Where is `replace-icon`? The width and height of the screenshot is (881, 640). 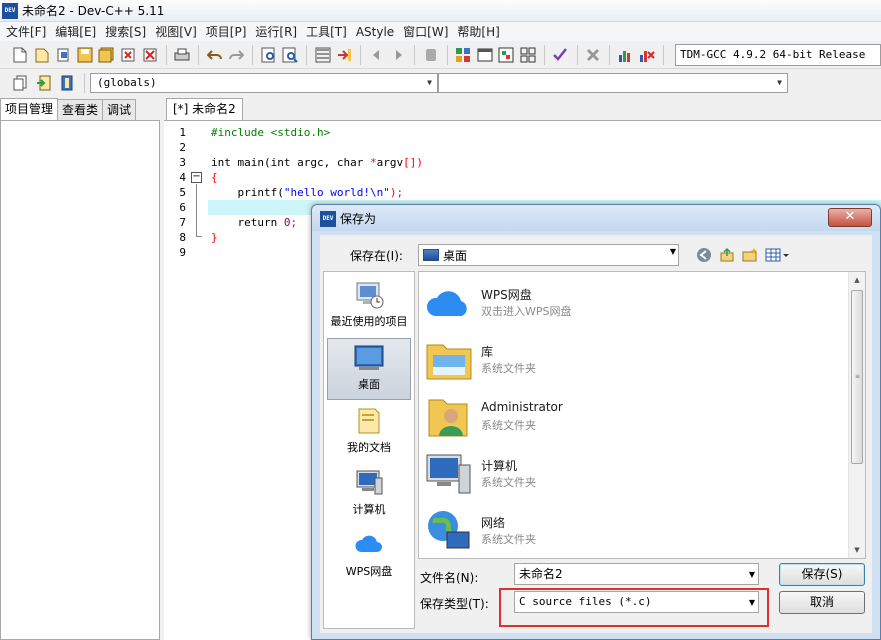
replace-icon is located at coordinates (290, 55).